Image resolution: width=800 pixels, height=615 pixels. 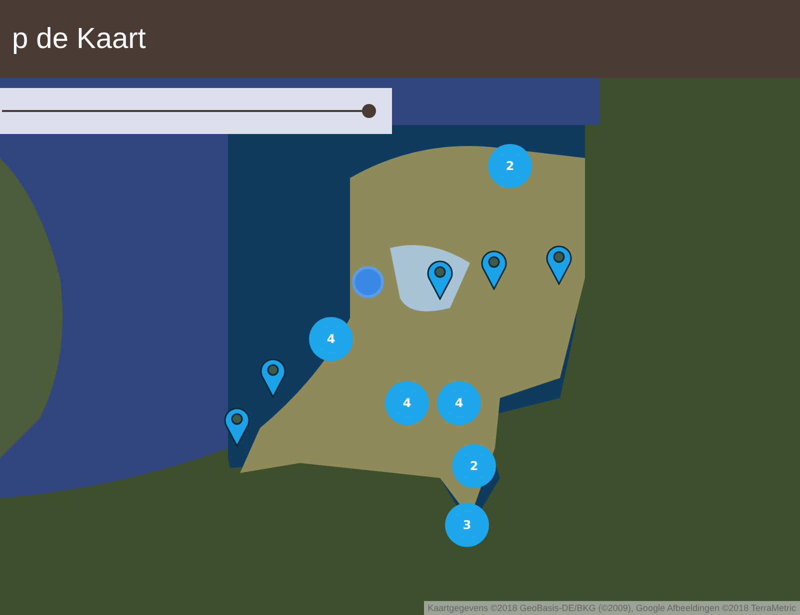 What do you see at coordinates (79, 39) in the screenshot?
I see `page-title: p de Kaart` at bounding box center [79, 39].